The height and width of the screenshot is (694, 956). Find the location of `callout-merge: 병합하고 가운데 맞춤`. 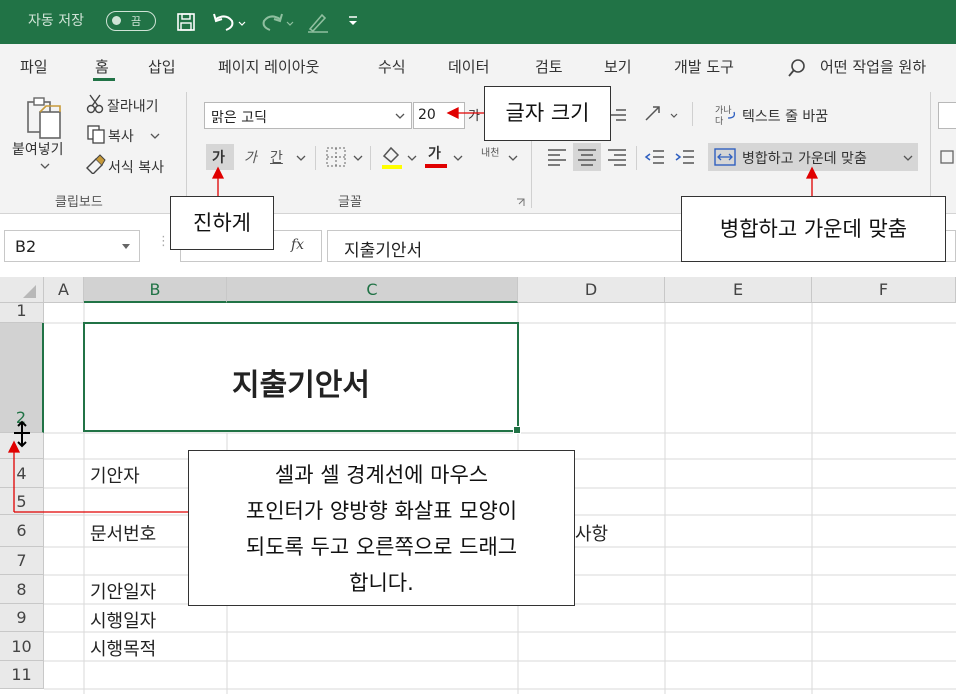

callout-merge: 병합하고 가운데 맞춤 is located at coordinates (813, 229).